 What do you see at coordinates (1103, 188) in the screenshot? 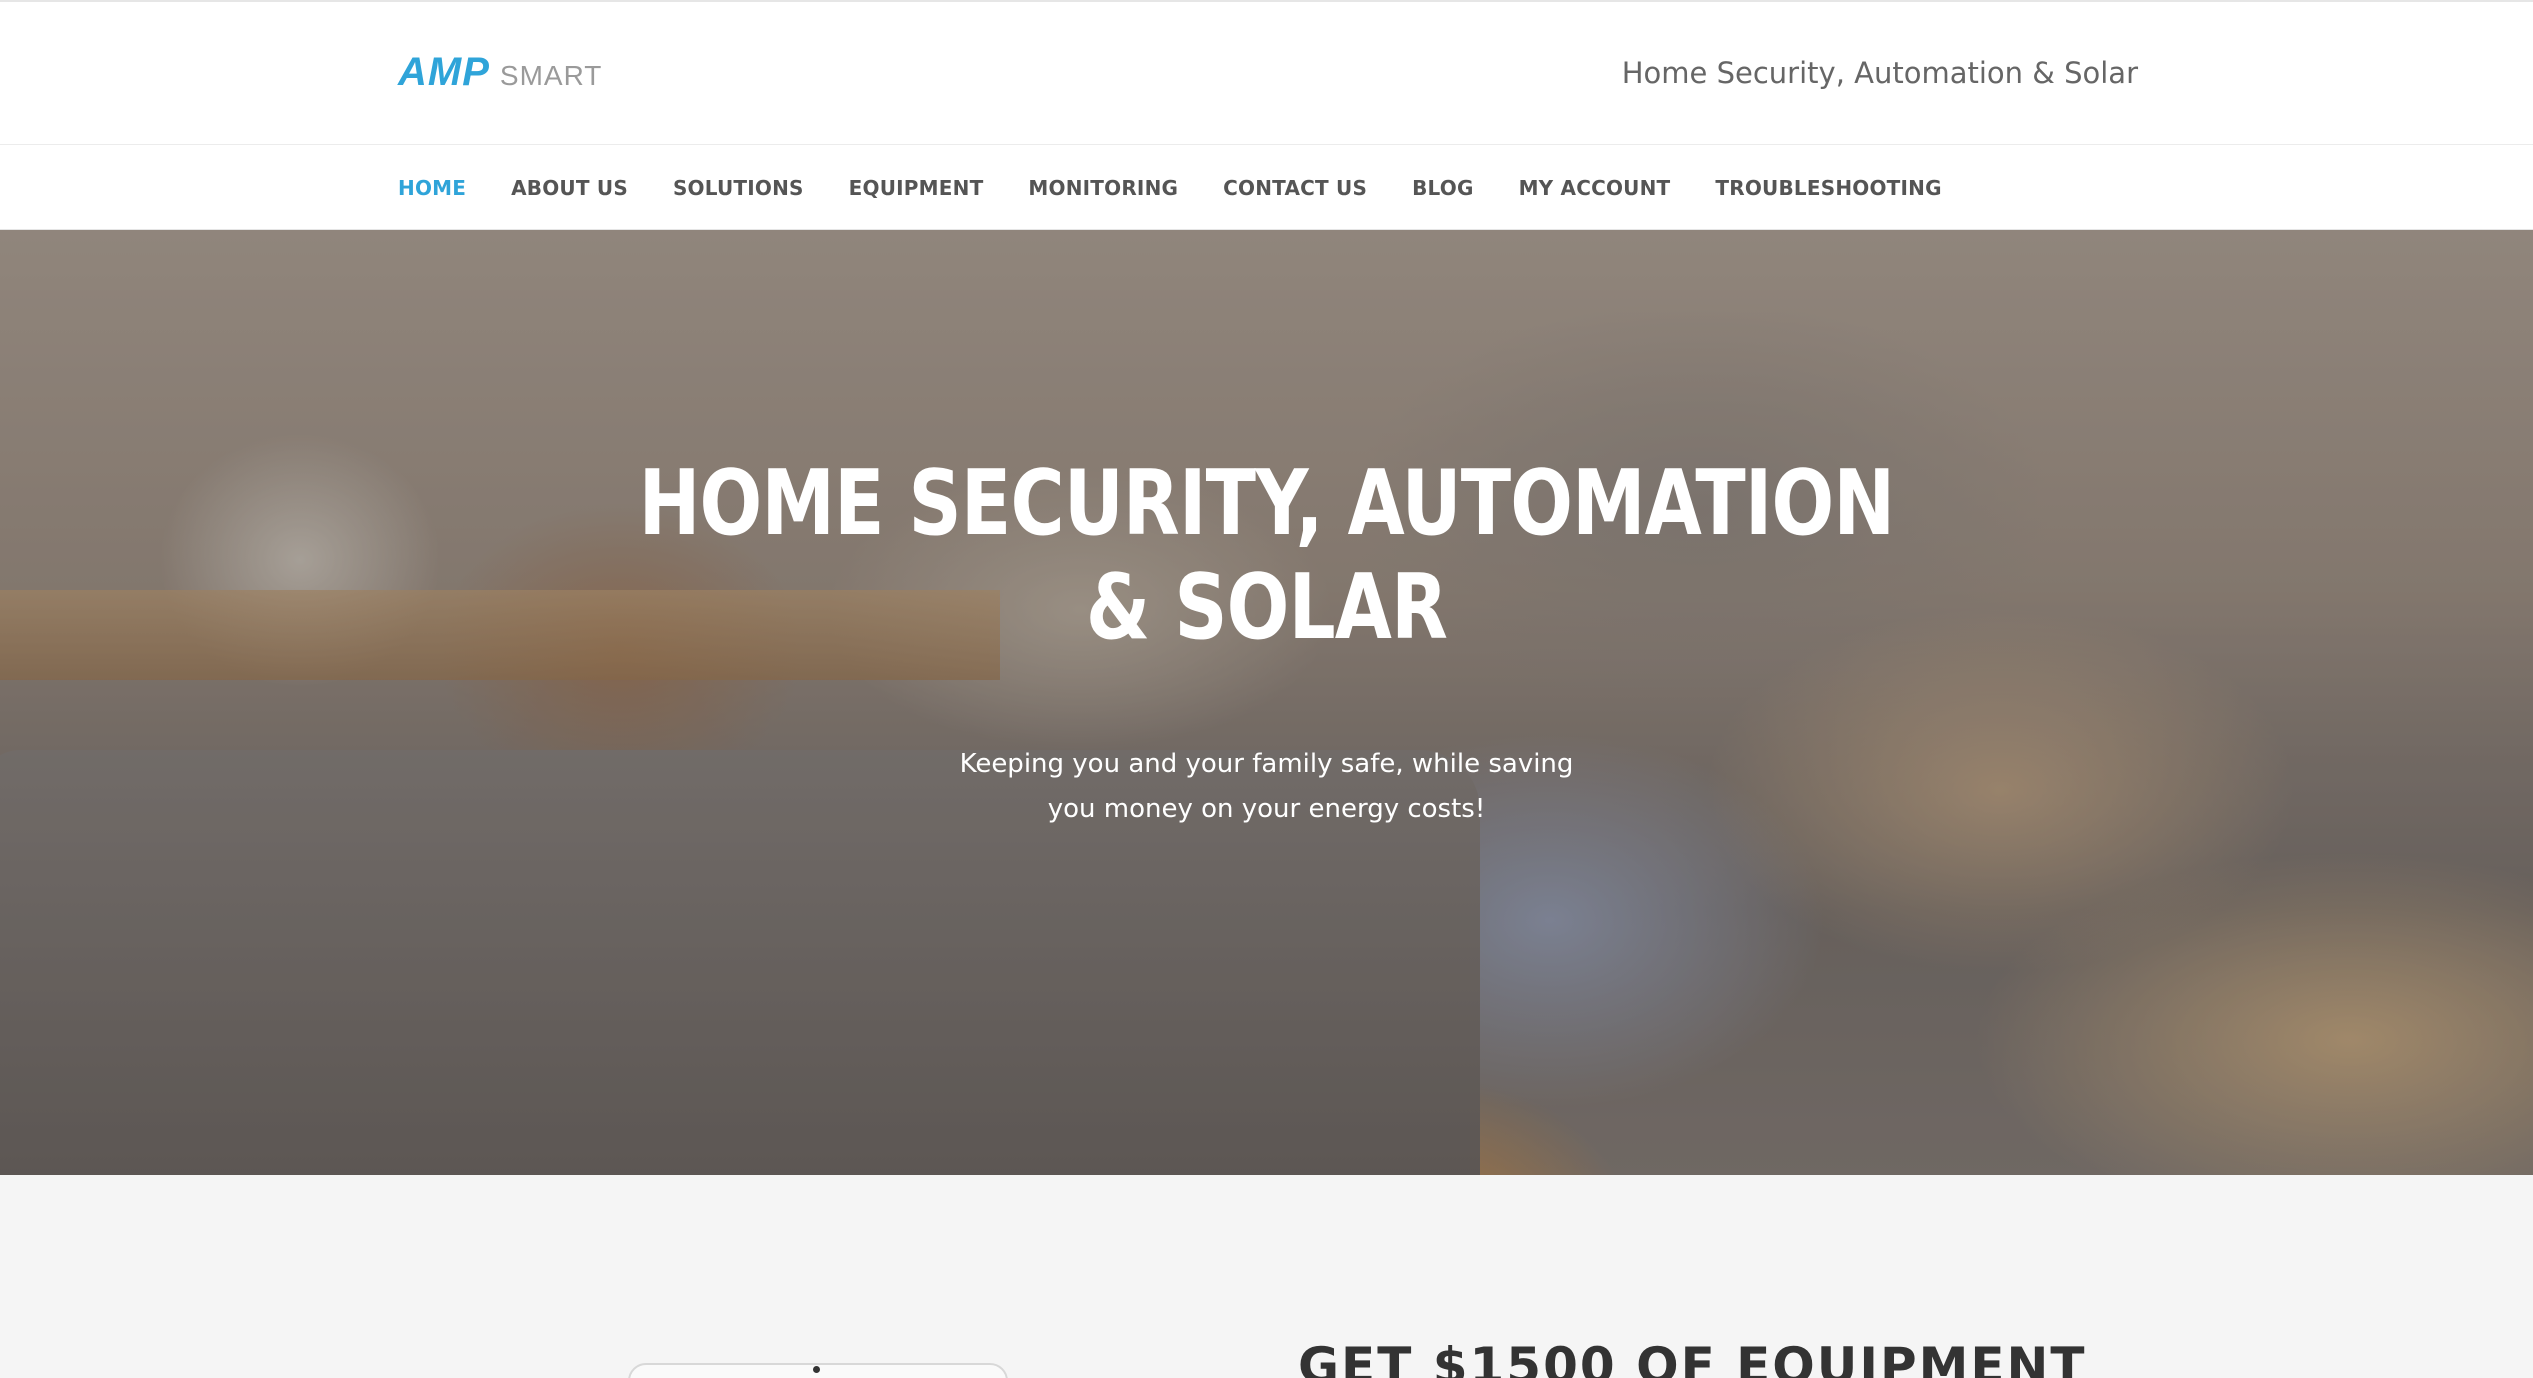
I see `nav-item-monitoring: MONITORING` at bounding box center [1103, 188].